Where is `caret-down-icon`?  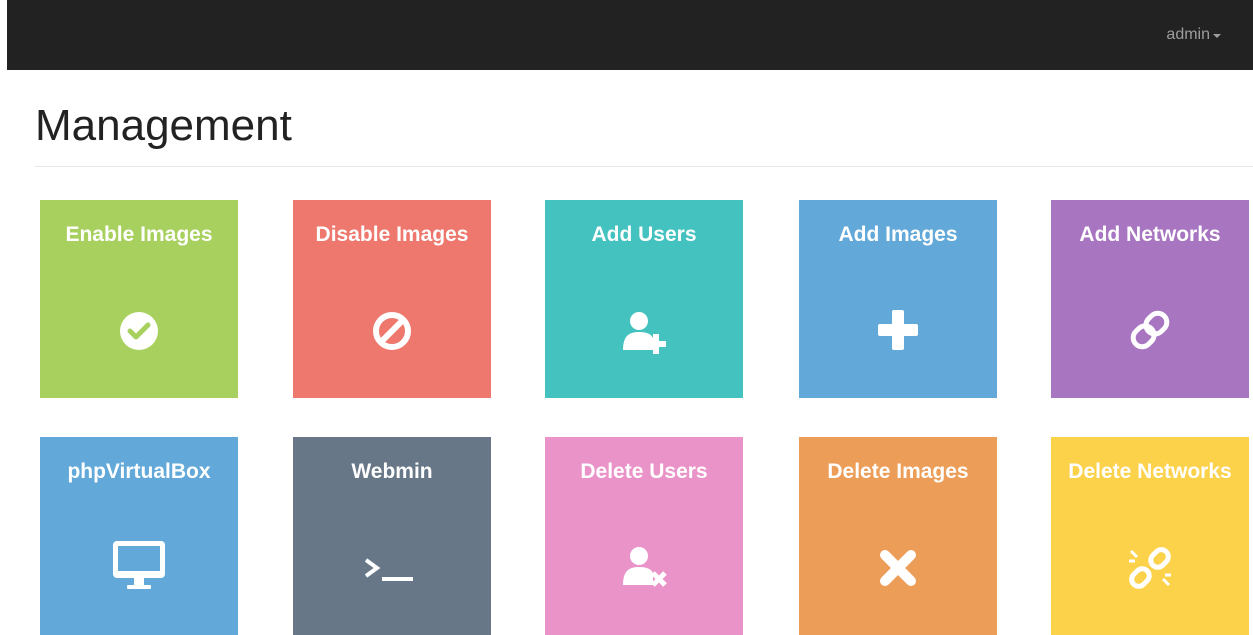 caret-down-icon is located at coordinates (1217, 36).